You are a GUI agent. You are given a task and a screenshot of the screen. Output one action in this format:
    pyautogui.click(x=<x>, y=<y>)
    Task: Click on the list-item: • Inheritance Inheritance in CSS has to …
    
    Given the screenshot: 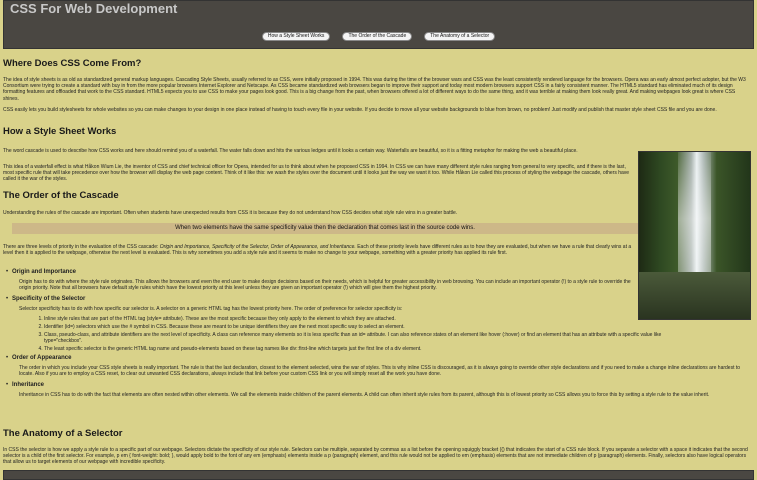 What is the action you would take?
    pyautogui.click(x=378, y=389)
    